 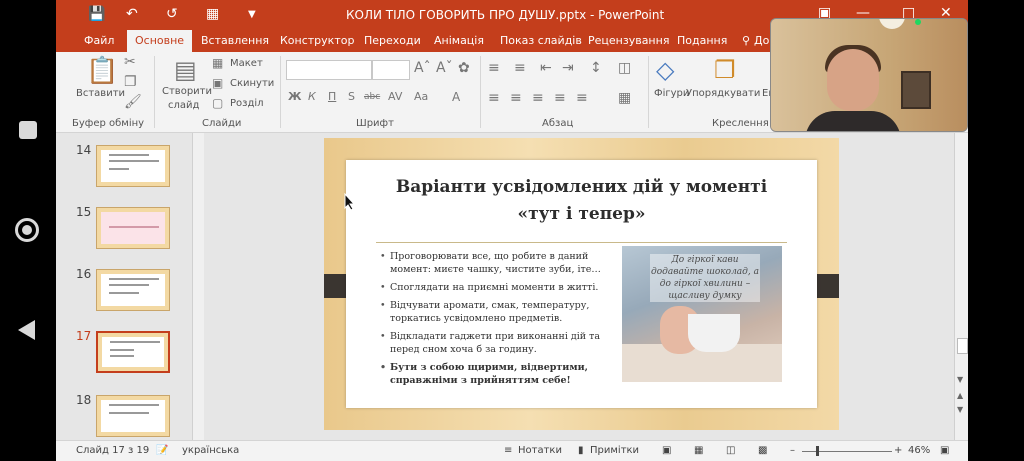 I want to click on new-slide-label-line1: Створити, so click(x=187, y=91).